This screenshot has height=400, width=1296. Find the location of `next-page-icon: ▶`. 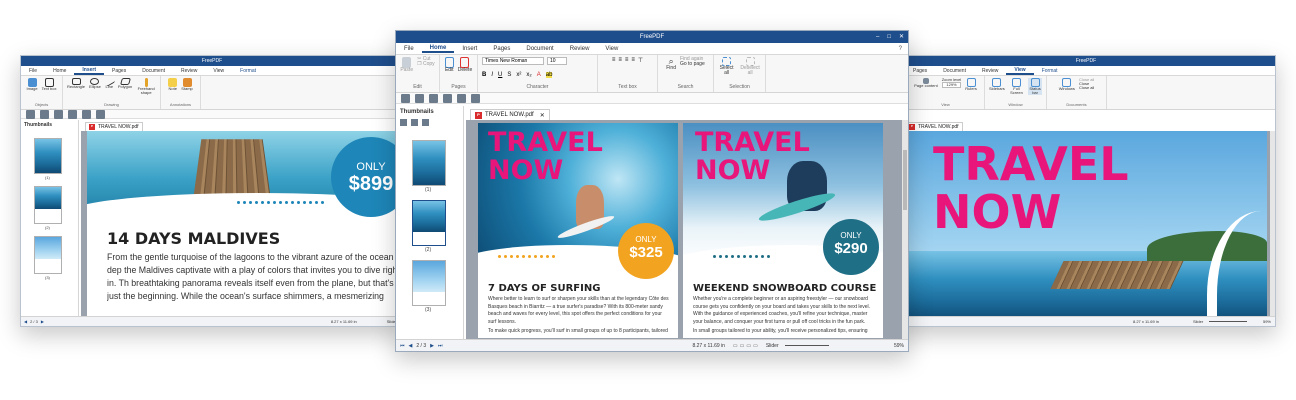

next-page-icon: ▶ is located at coordinates (432, 346).